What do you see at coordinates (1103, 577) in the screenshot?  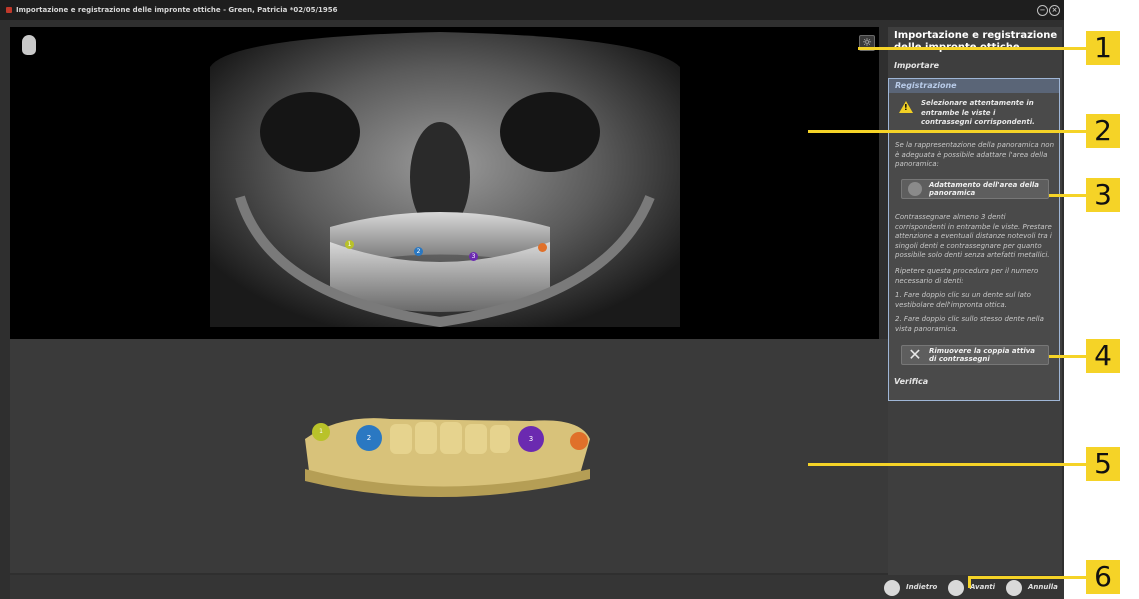 I see `callout-6: 6` at bounding box center [1103, 577].